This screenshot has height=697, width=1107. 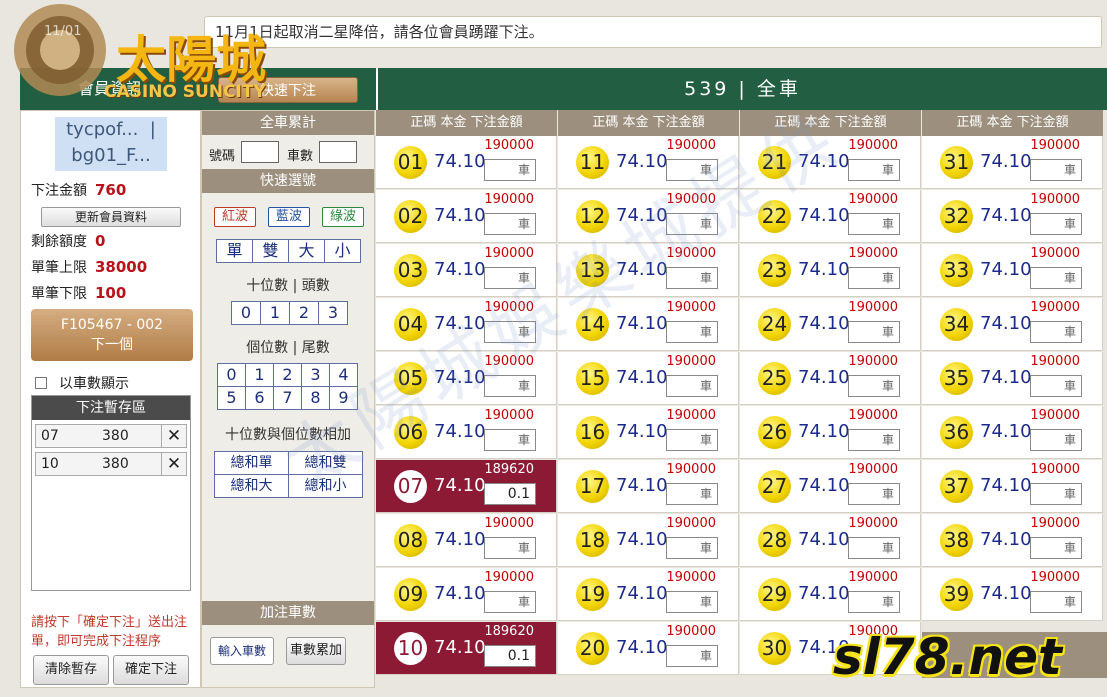 What do you see at coordinates (410, 486) in the screenshot?
I see `number-ball: 07` at bounding box center [410, 486].